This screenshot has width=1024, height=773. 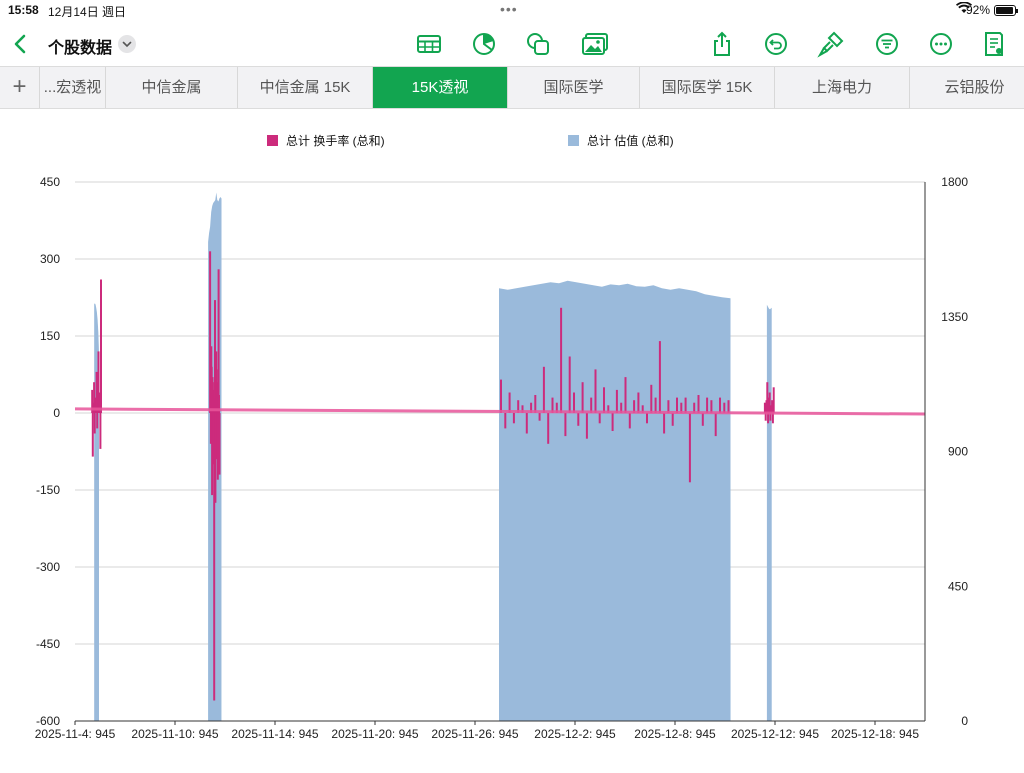 I want to click on format-brush-icon, so click(x=830, y=44).